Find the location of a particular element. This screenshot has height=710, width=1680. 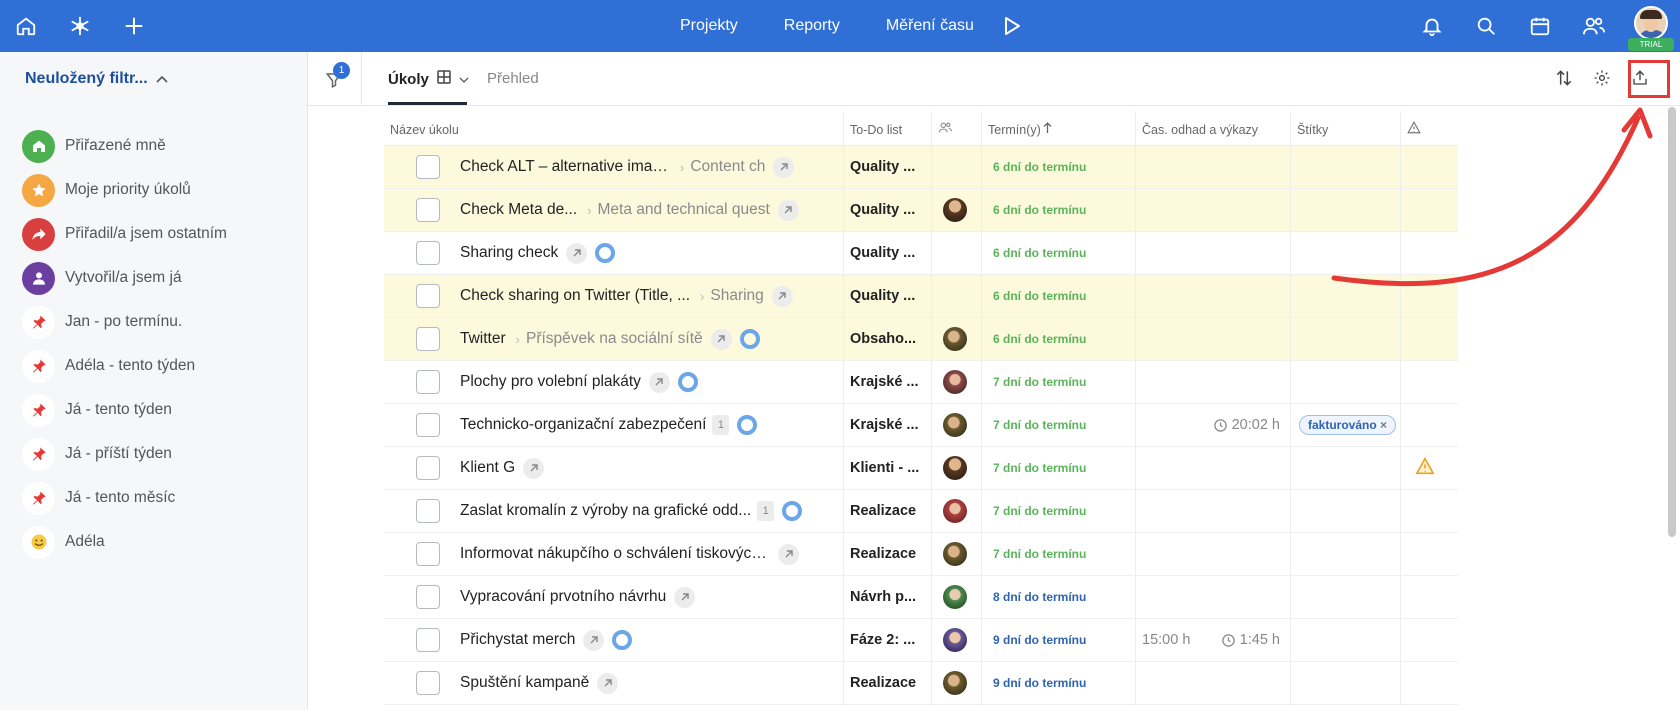

bell-icon is located at coordinates (1432, 26).